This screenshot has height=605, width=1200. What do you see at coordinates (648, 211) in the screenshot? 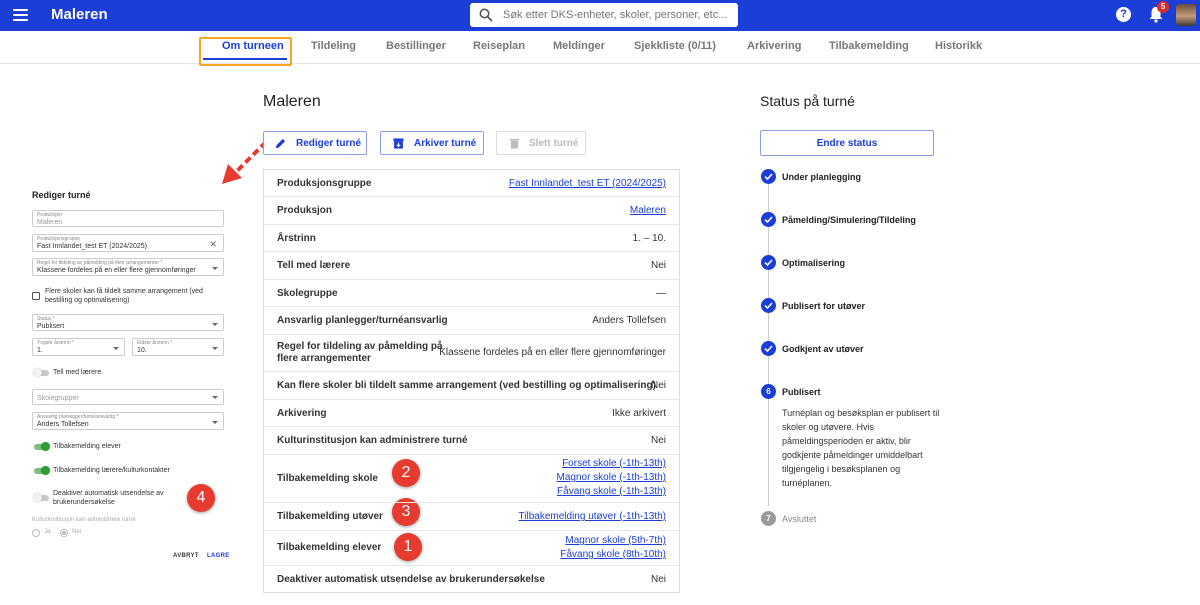
I see `row-value-link: Maleren` at bounding box center [648, 211].